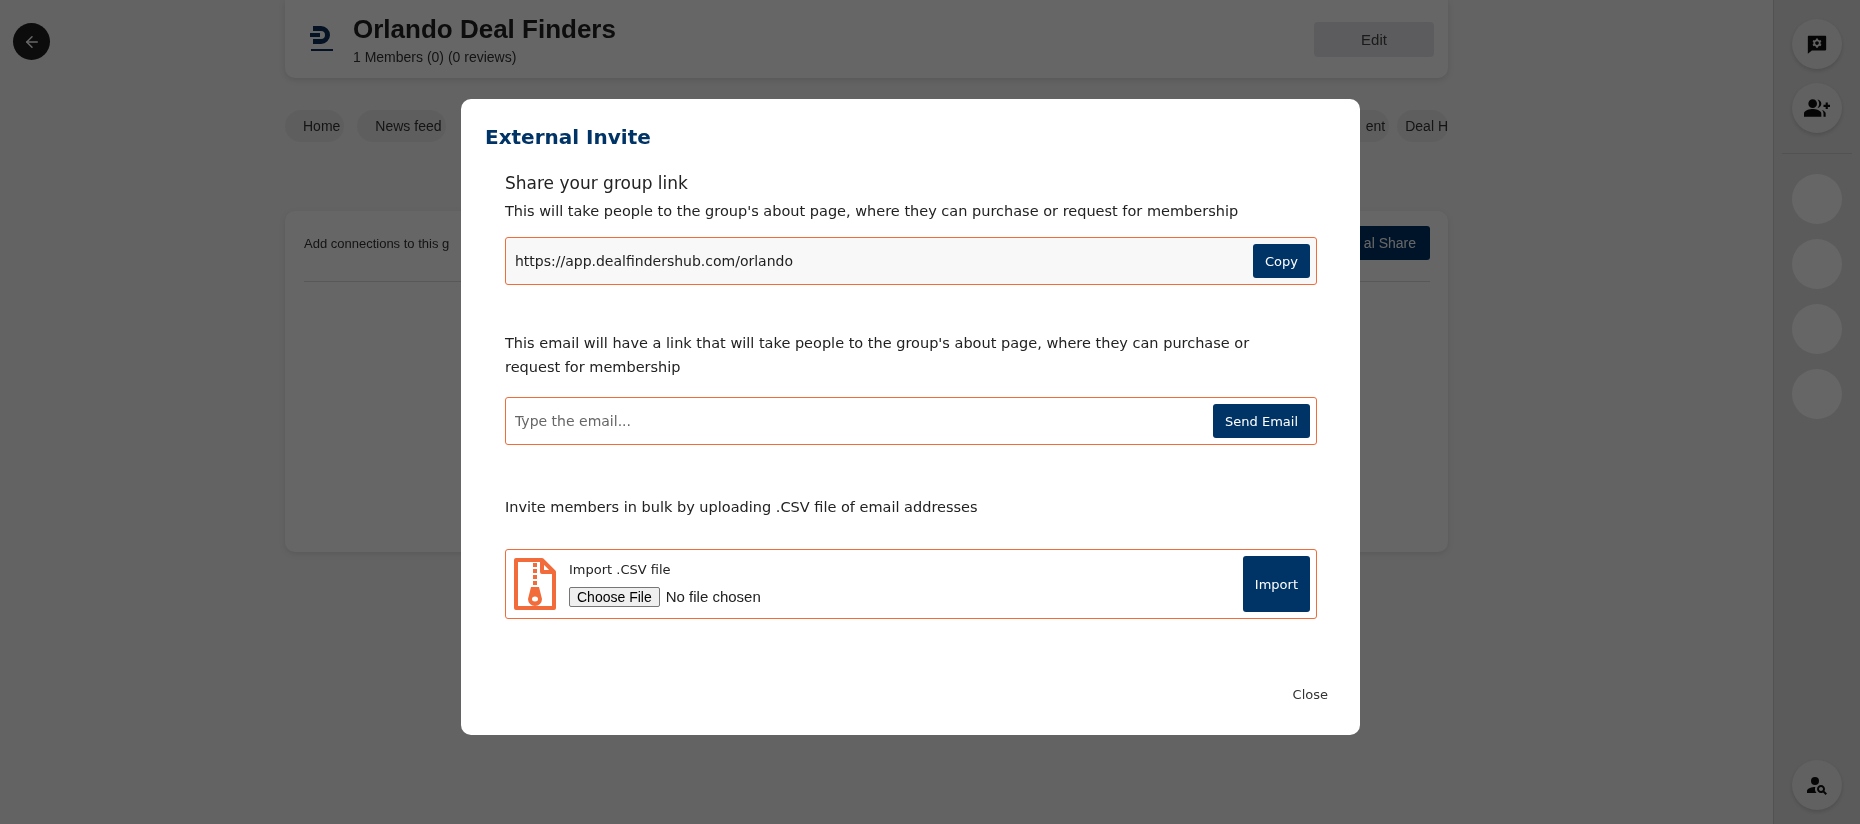  I want to click on import-button: Import, so click(1276, 584).